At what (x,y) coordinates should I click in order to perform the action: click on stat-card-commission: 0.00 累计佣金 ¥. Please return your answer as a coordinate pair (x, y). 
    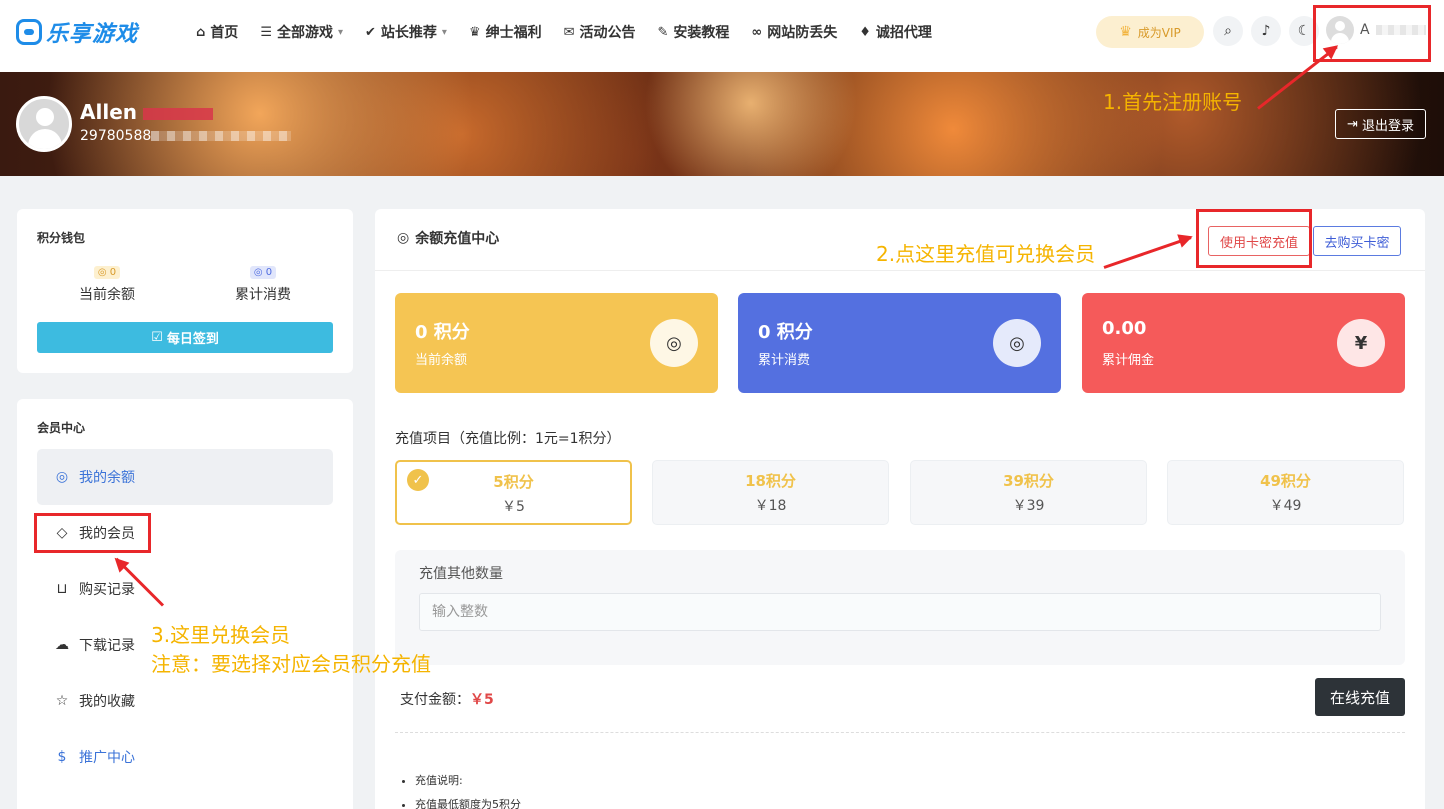
    Looking at the image, I should click on (1243, 343).